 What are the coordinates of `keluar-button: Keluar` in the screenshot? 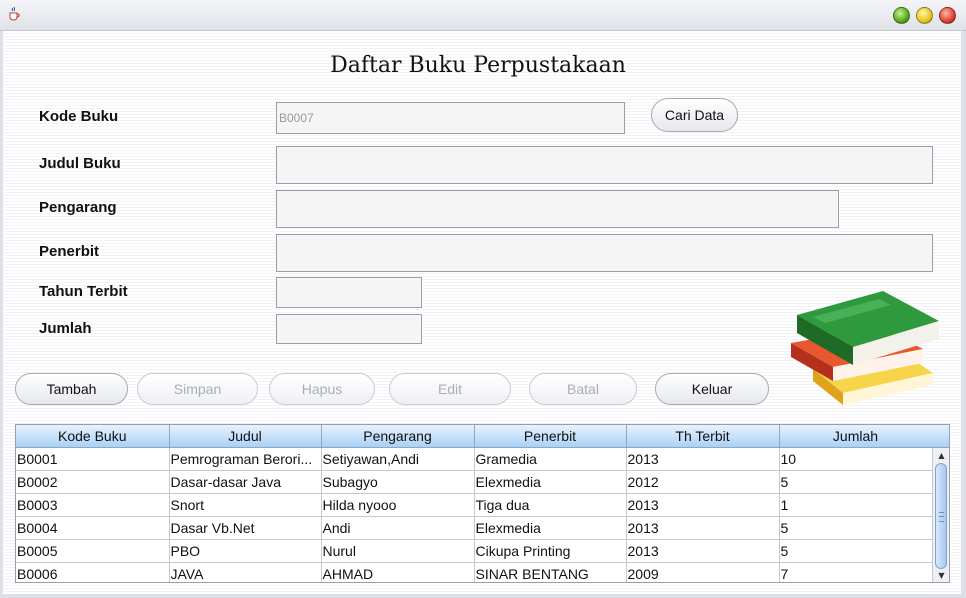 It's located at (712, 389).